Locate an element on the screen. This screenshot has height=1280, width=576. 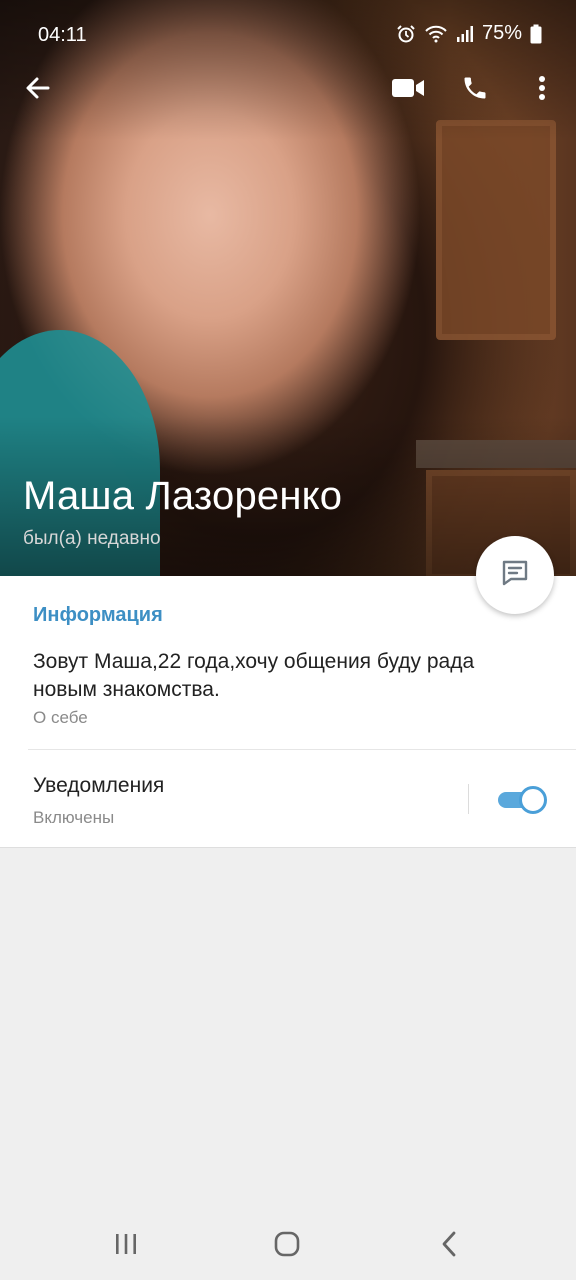
send-message-button is located at coordinates (515, 575).